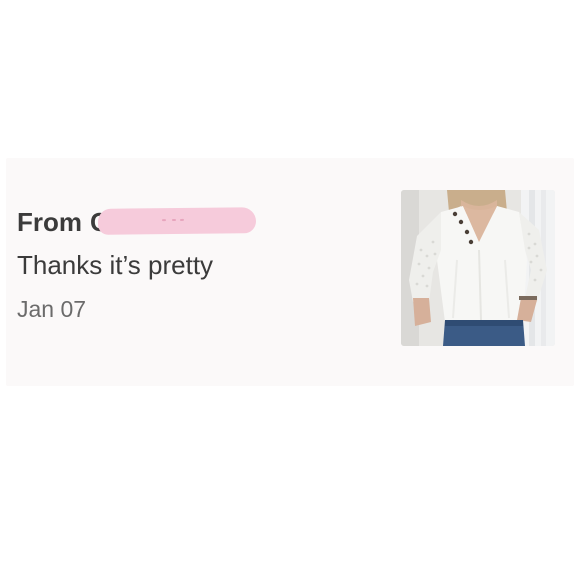 The height and width of the screenshot is (580, 580). I want to click on message-text: Thanks it’s pretty, so click(115, 265).